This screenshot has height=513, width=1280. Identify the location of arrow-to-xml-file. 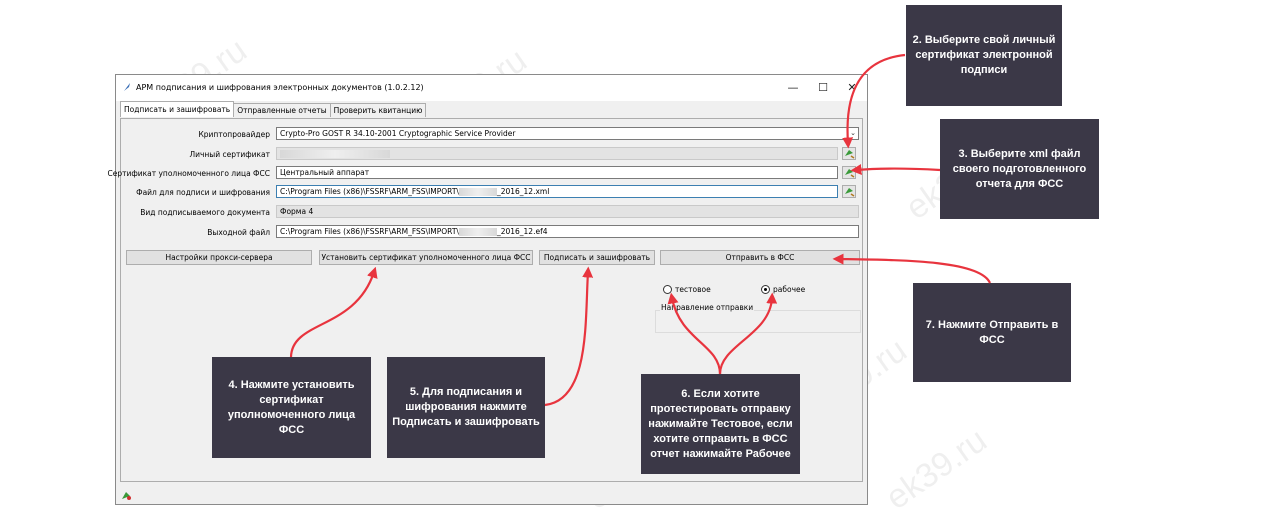
(895, 170).